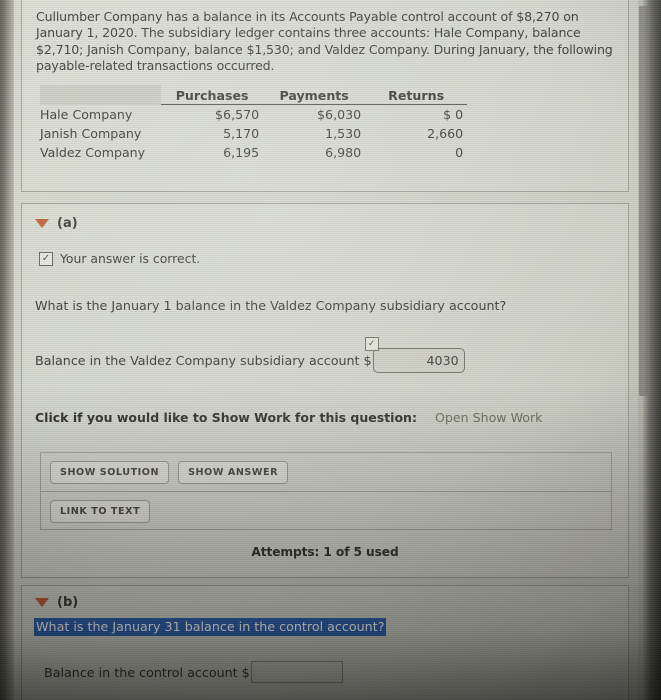 Image resolution: width=661 pixels, height=700 pixels. Describe the element at coordinates (67, 223) in the screenshot. I see `section-a-label: (a)` at that location.